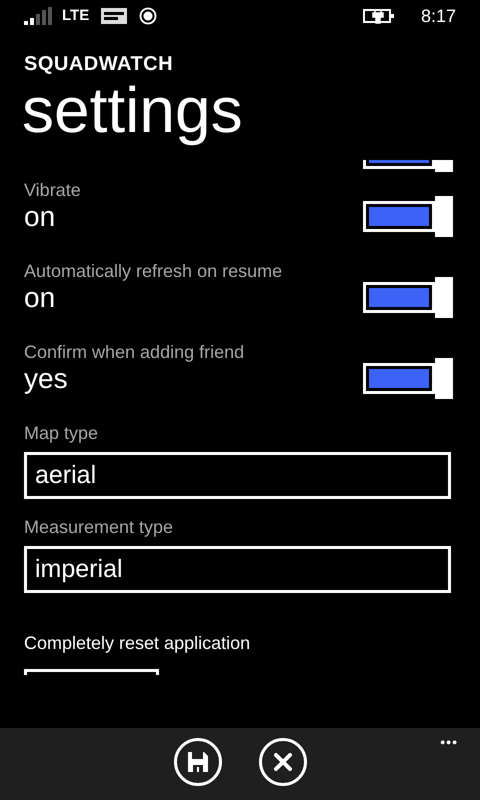 This screenshot has height=800, width=480. What do you see at coordinates (135, 352) in the screenshot?
I see `setting-label: Confirm when adding friend` at bounding box center [135, 352].